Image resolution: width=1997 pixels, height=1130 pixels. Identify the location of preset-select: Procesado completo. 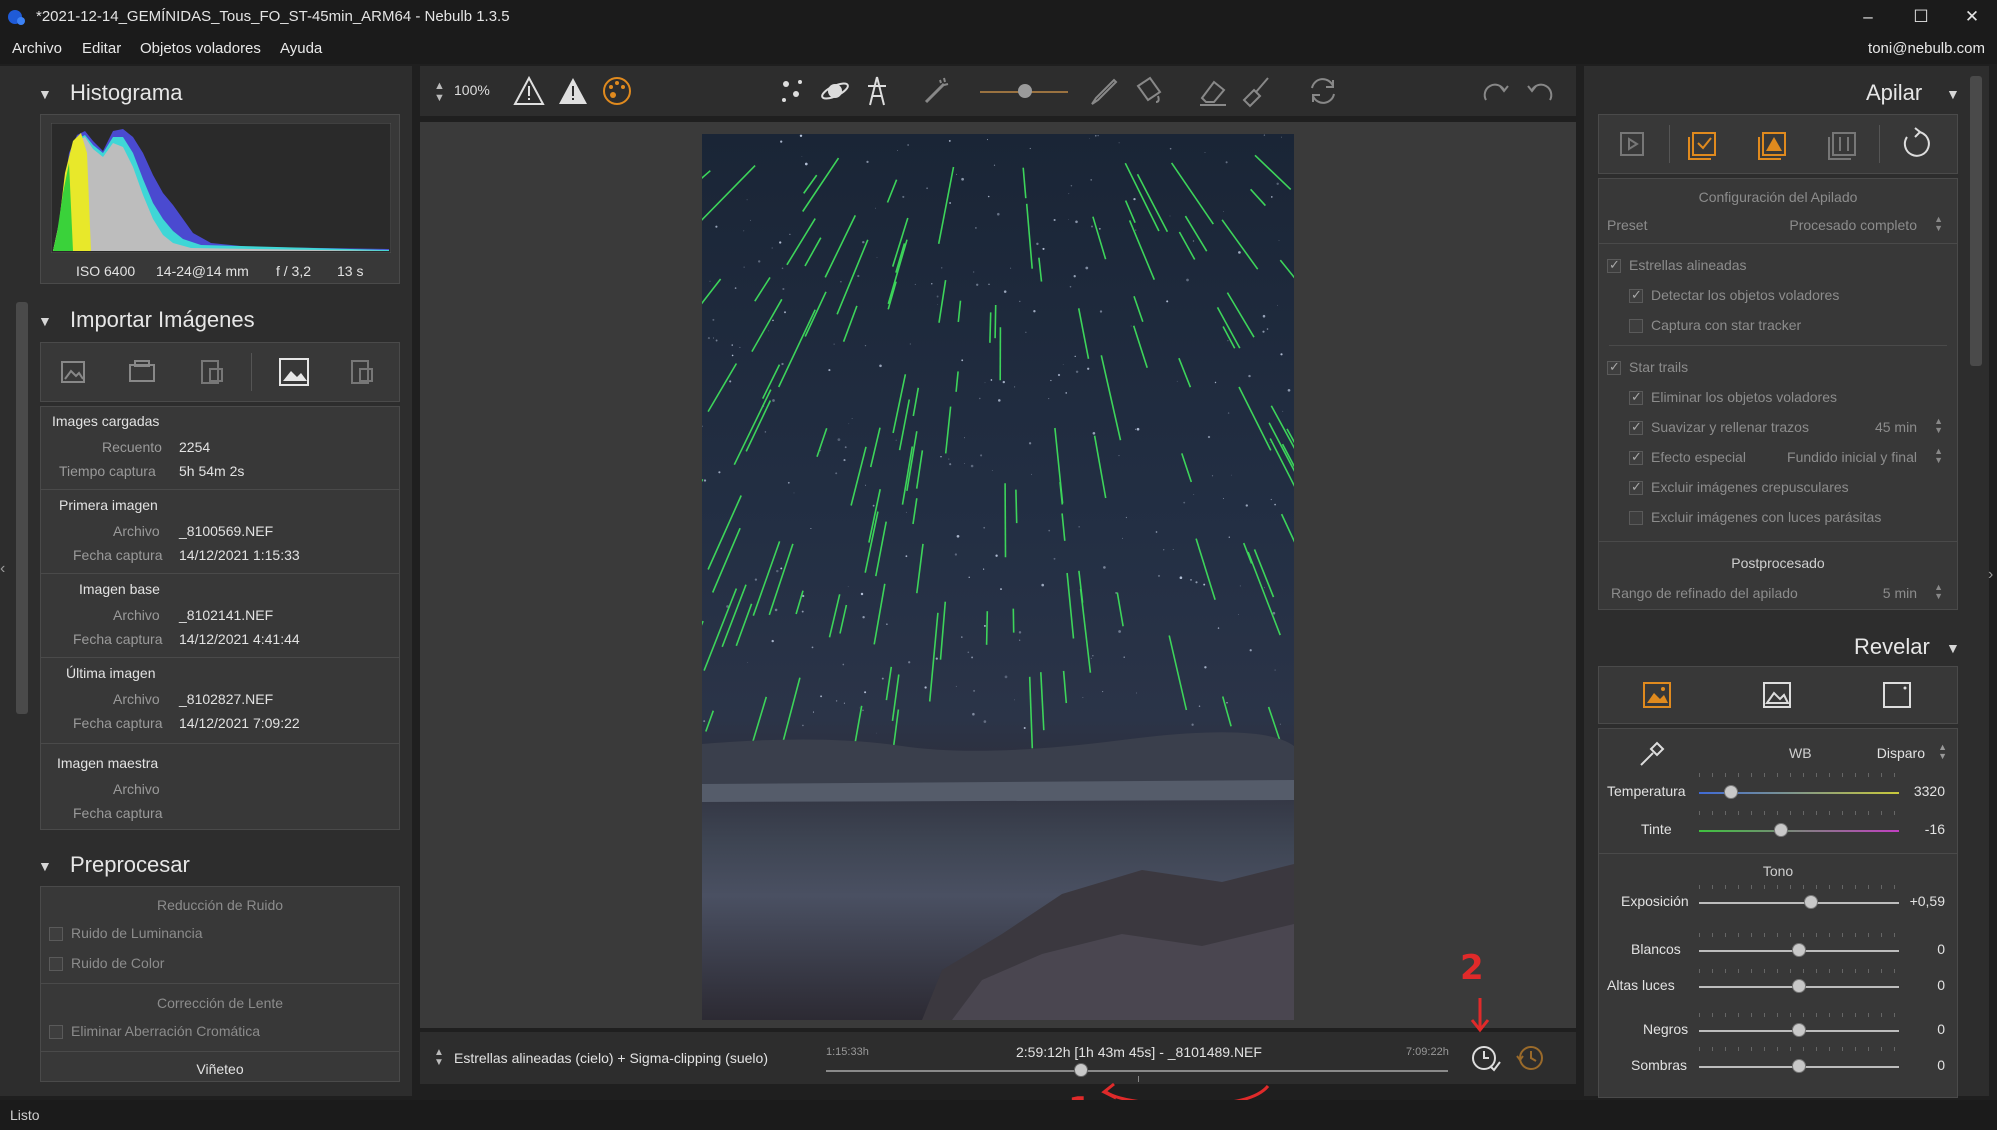
(1853, 225).